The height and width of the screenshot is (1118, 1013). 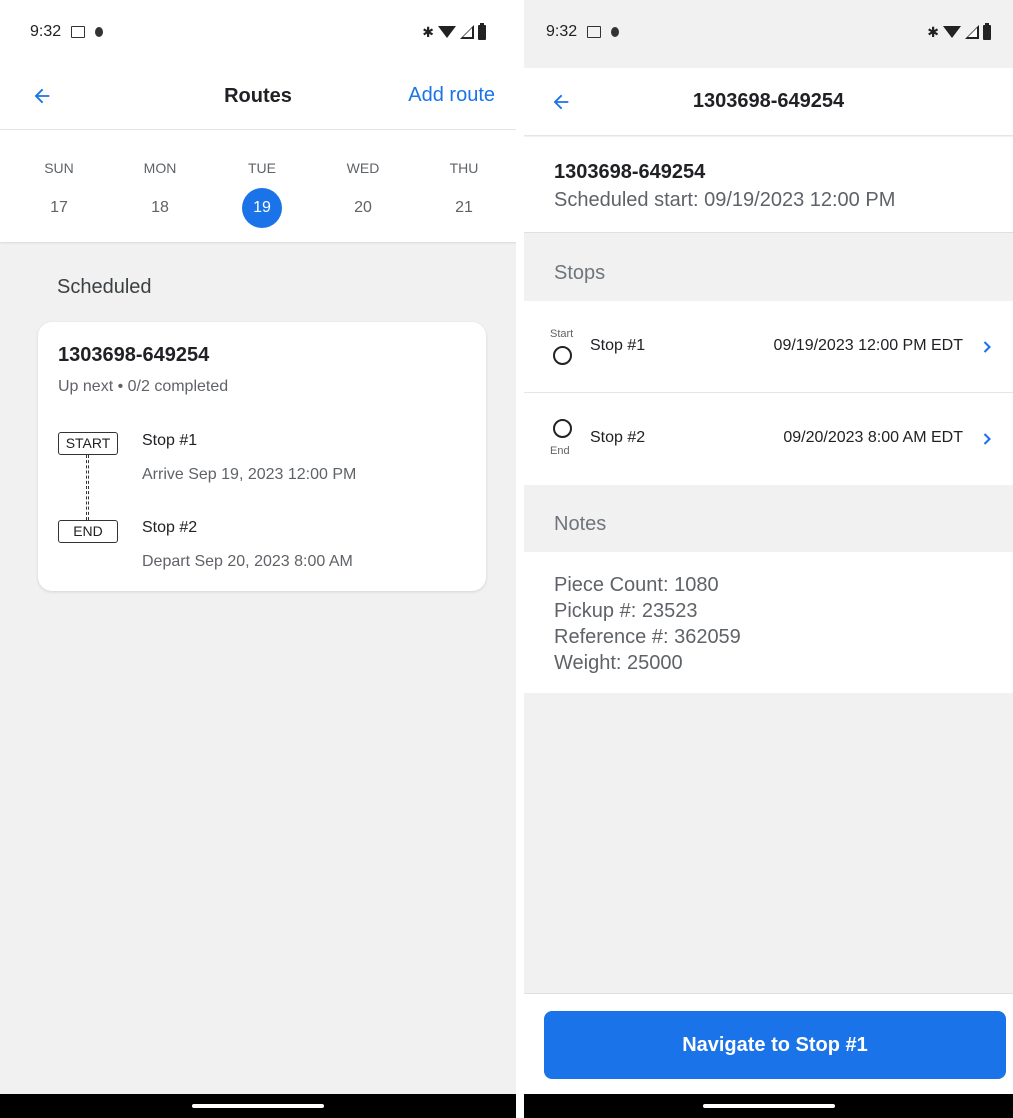 I want to click on note-weight: Weight: 25000, so click(x=618, y=663).